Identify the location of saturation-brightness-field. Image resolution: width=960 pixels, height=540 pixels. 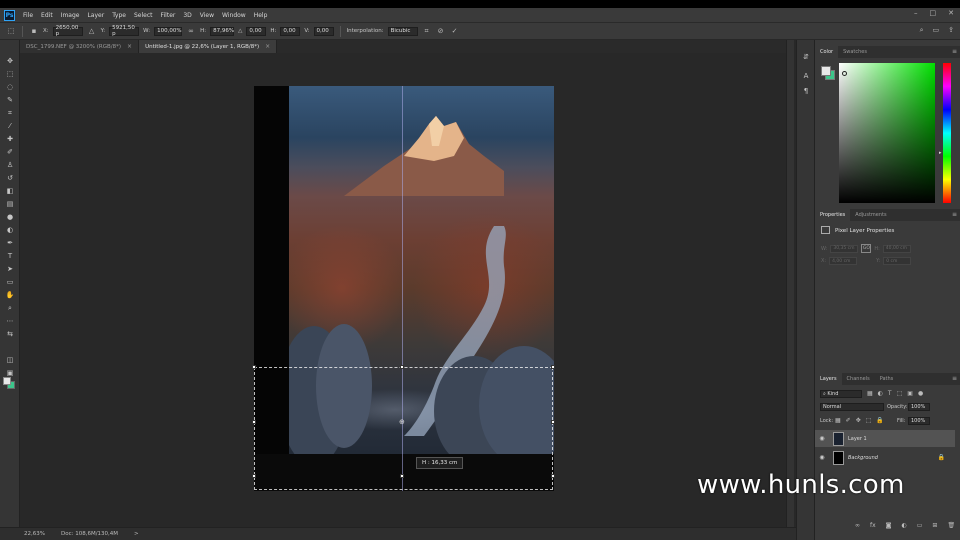
(887, 133).